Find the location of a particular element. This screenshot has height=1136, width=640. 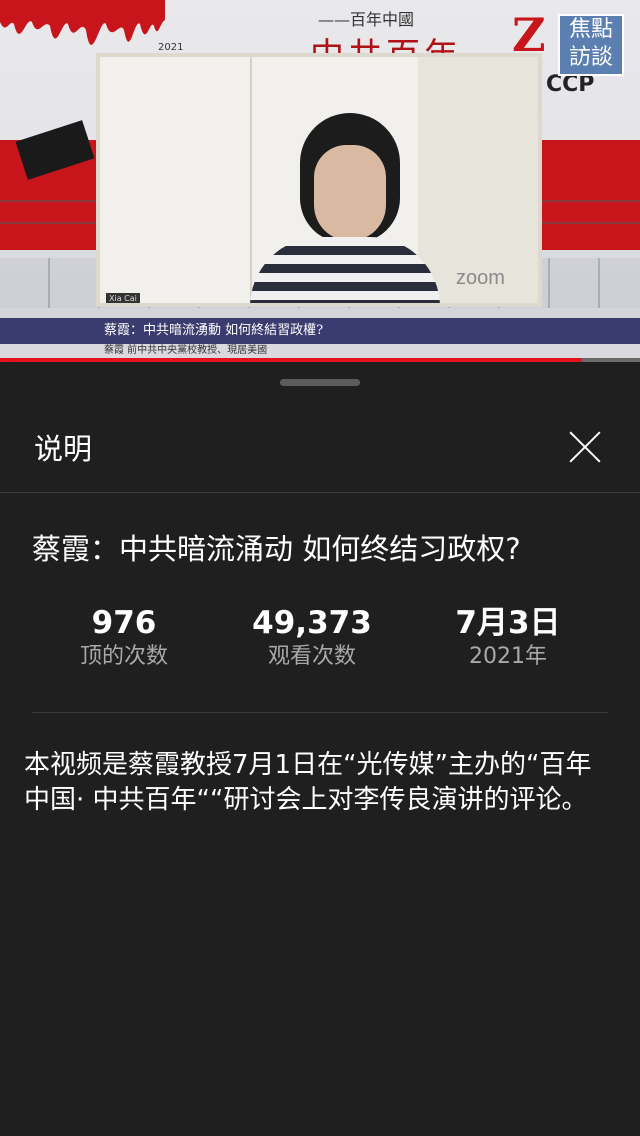

person-face is located at coordinates (350, 193).